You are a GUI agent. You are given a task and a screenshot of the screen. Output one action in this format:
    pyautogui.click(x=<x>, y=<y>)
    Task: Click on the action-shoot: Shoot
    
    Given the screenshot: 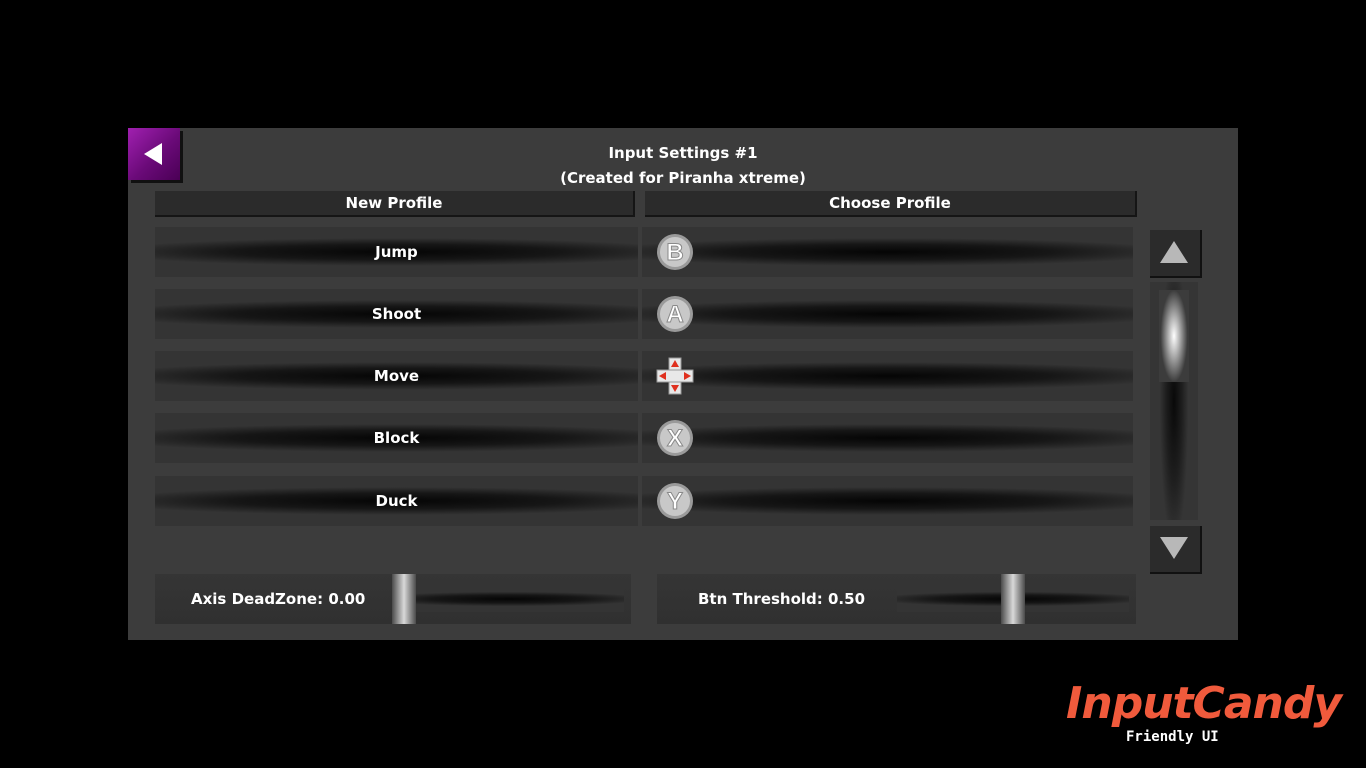 What is the action you would take?
    pyautogui.click(x=396, y=314)
    